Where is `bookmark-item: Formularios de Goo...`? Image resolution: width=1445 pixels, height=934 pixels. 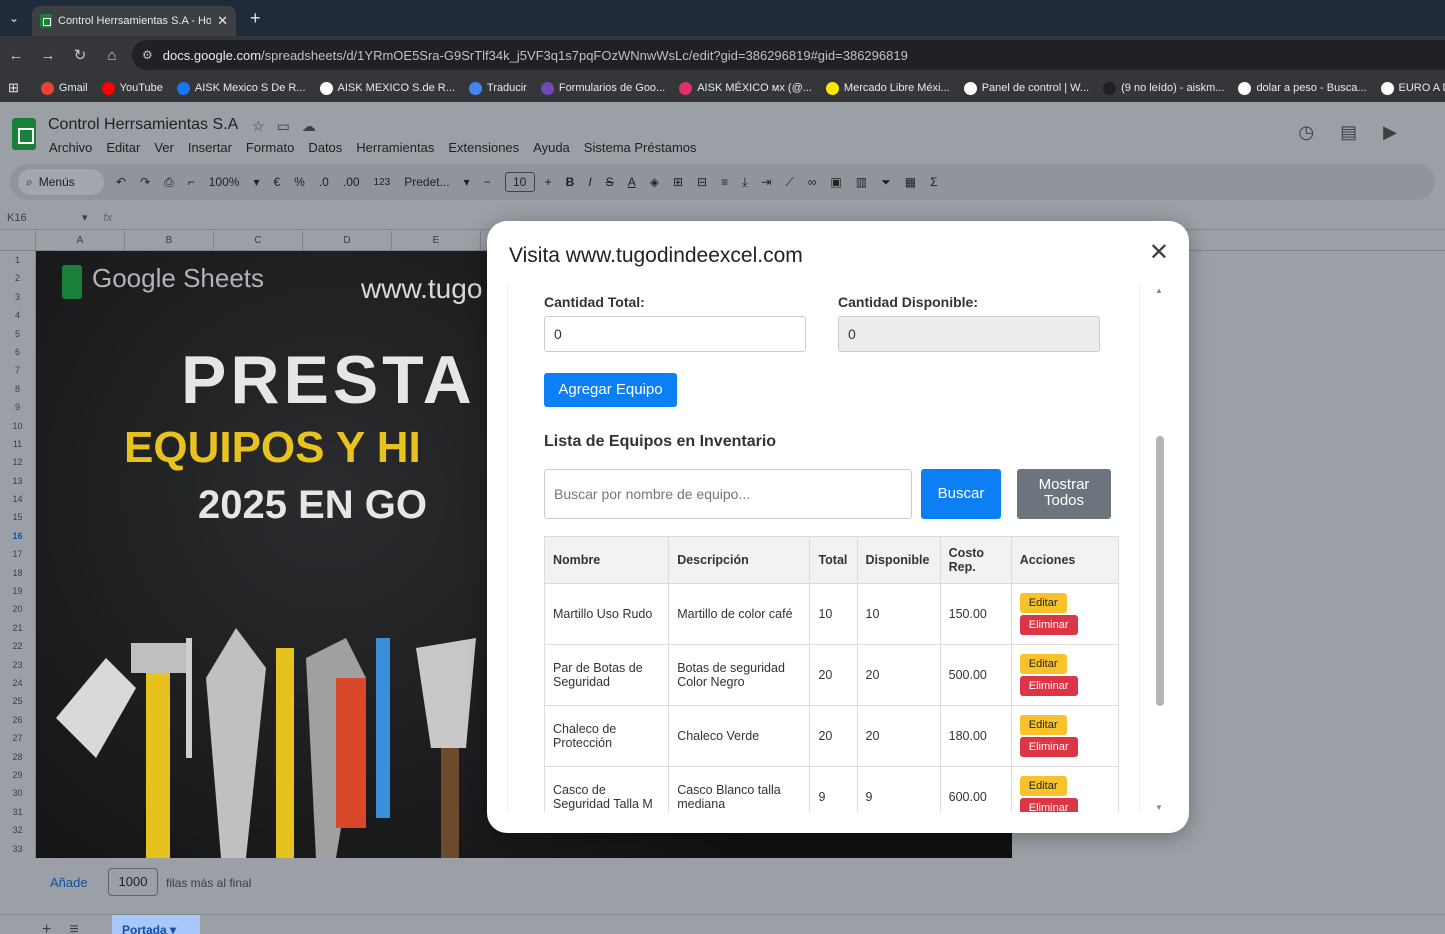 bookmark-item: Formularios de Goo... is located at coordinates (602, 88).